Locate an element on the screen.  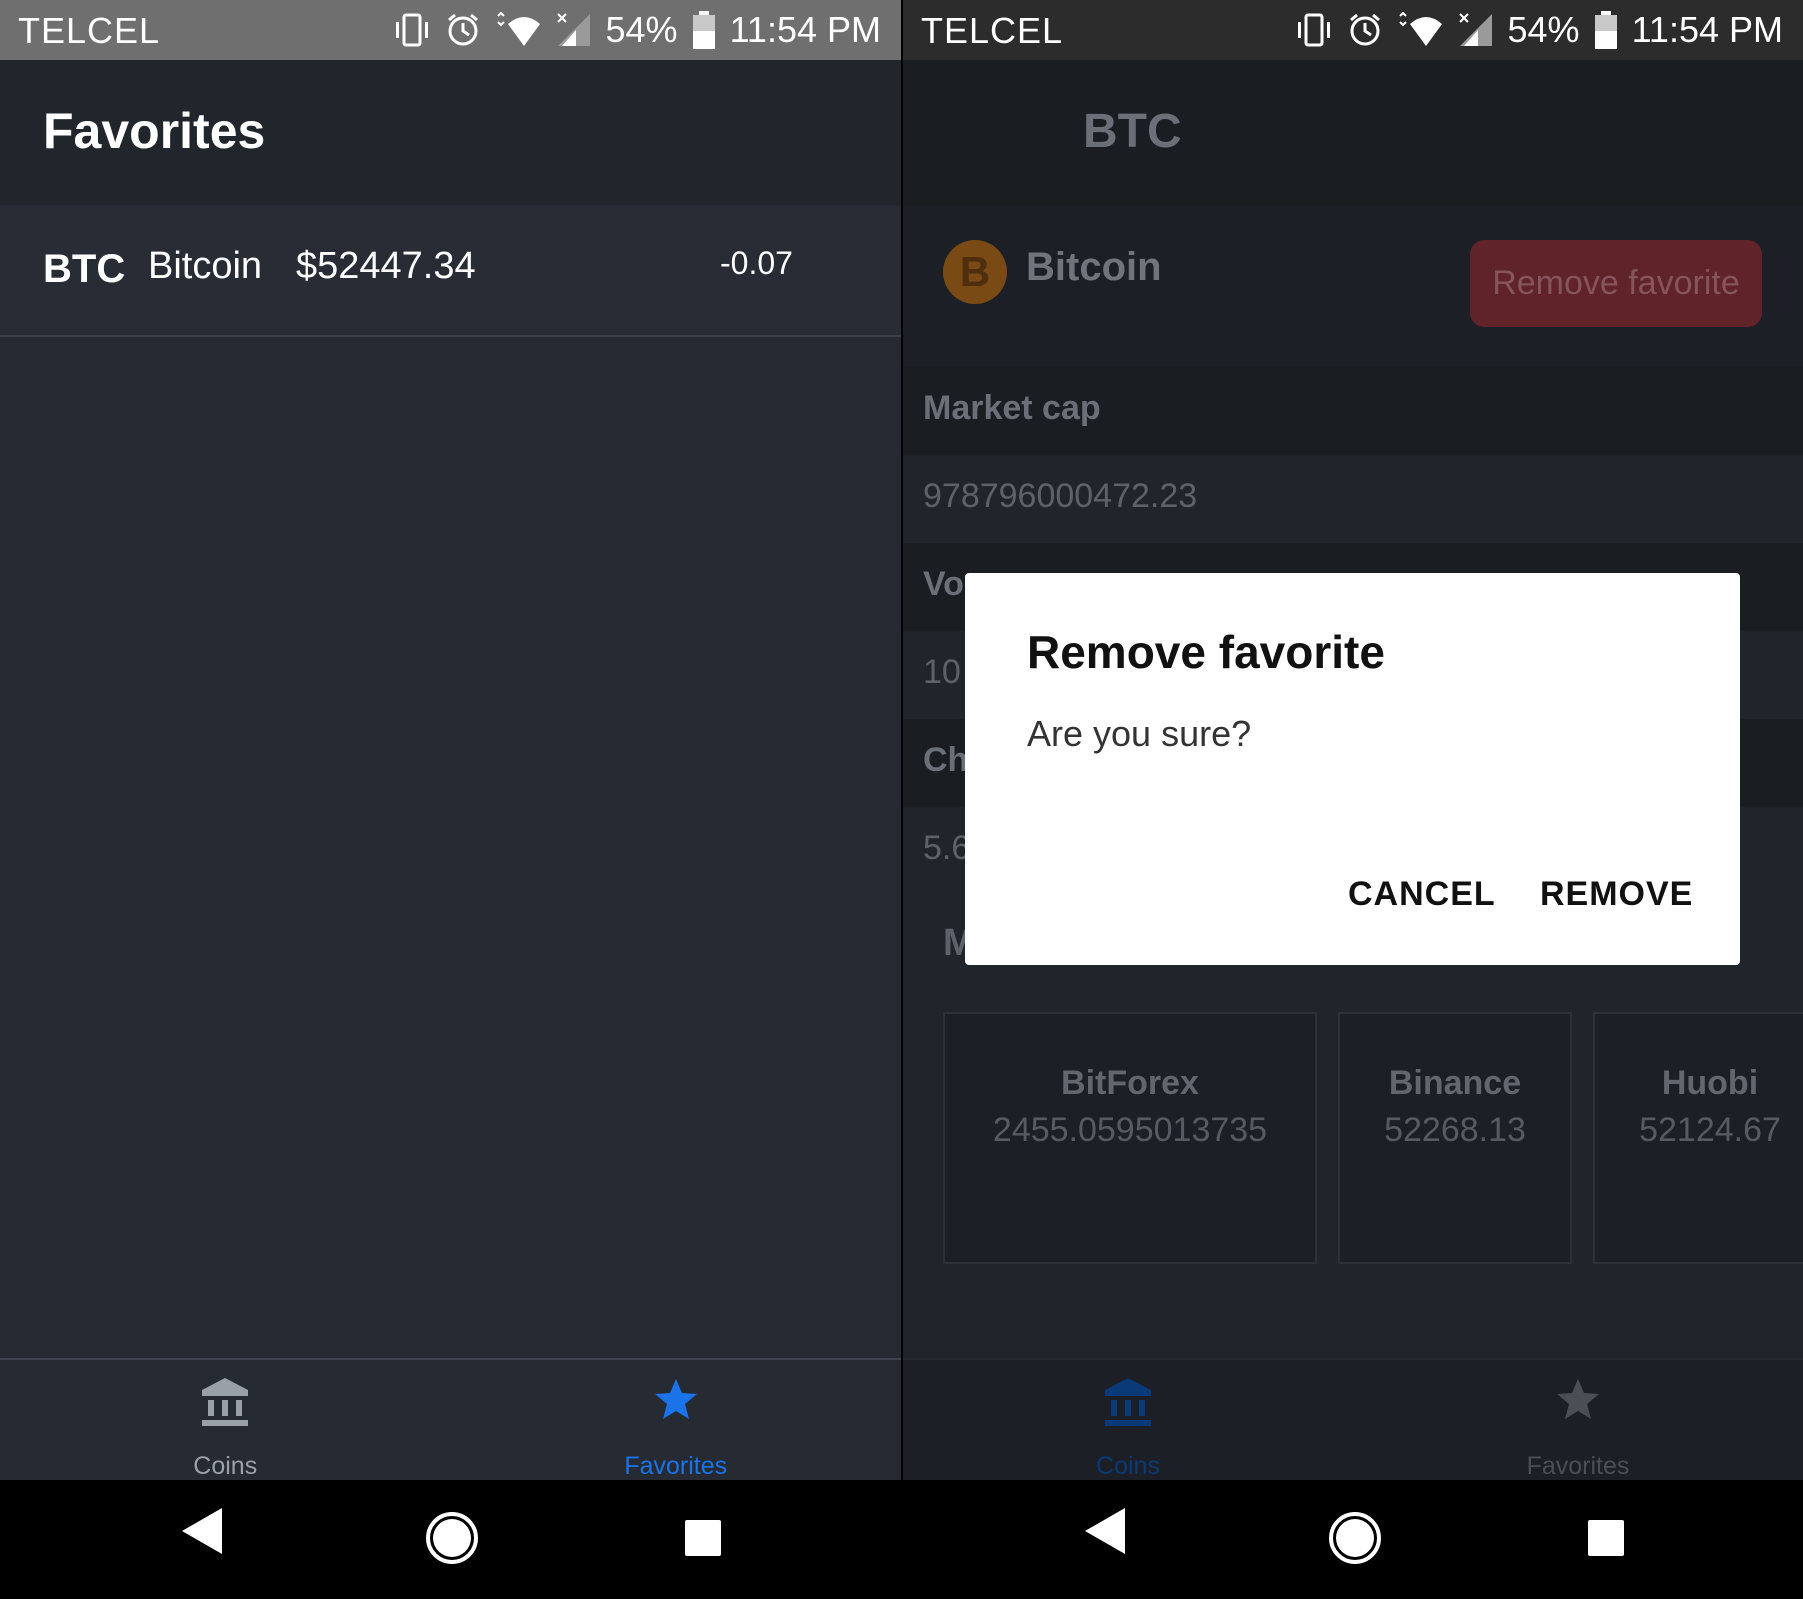
bitcoin-logo-icon: B is located at coordinates (975, 272).